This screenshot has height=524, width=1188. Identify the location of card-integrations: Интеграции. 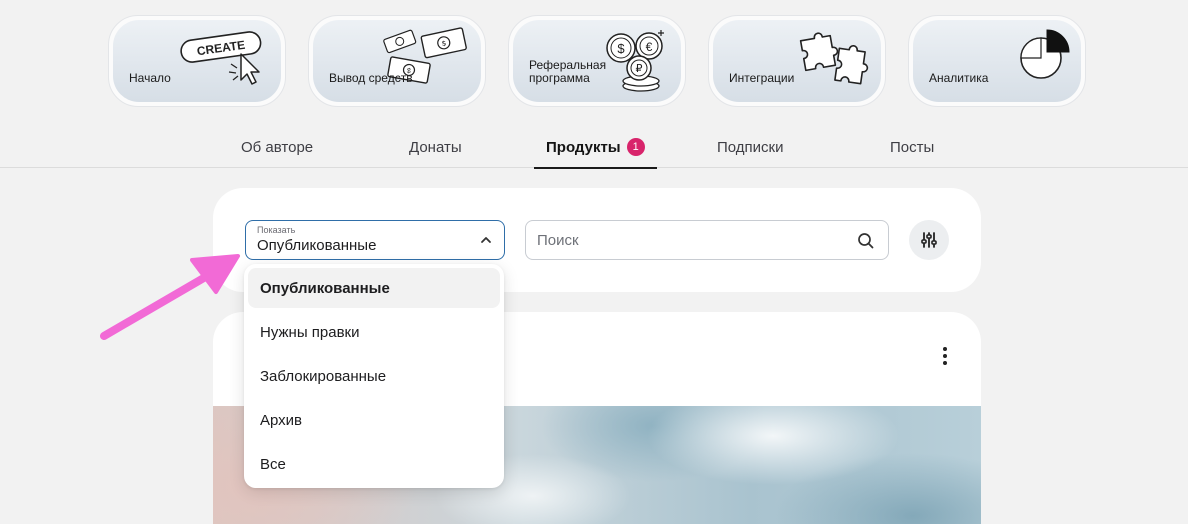
(797, 61).